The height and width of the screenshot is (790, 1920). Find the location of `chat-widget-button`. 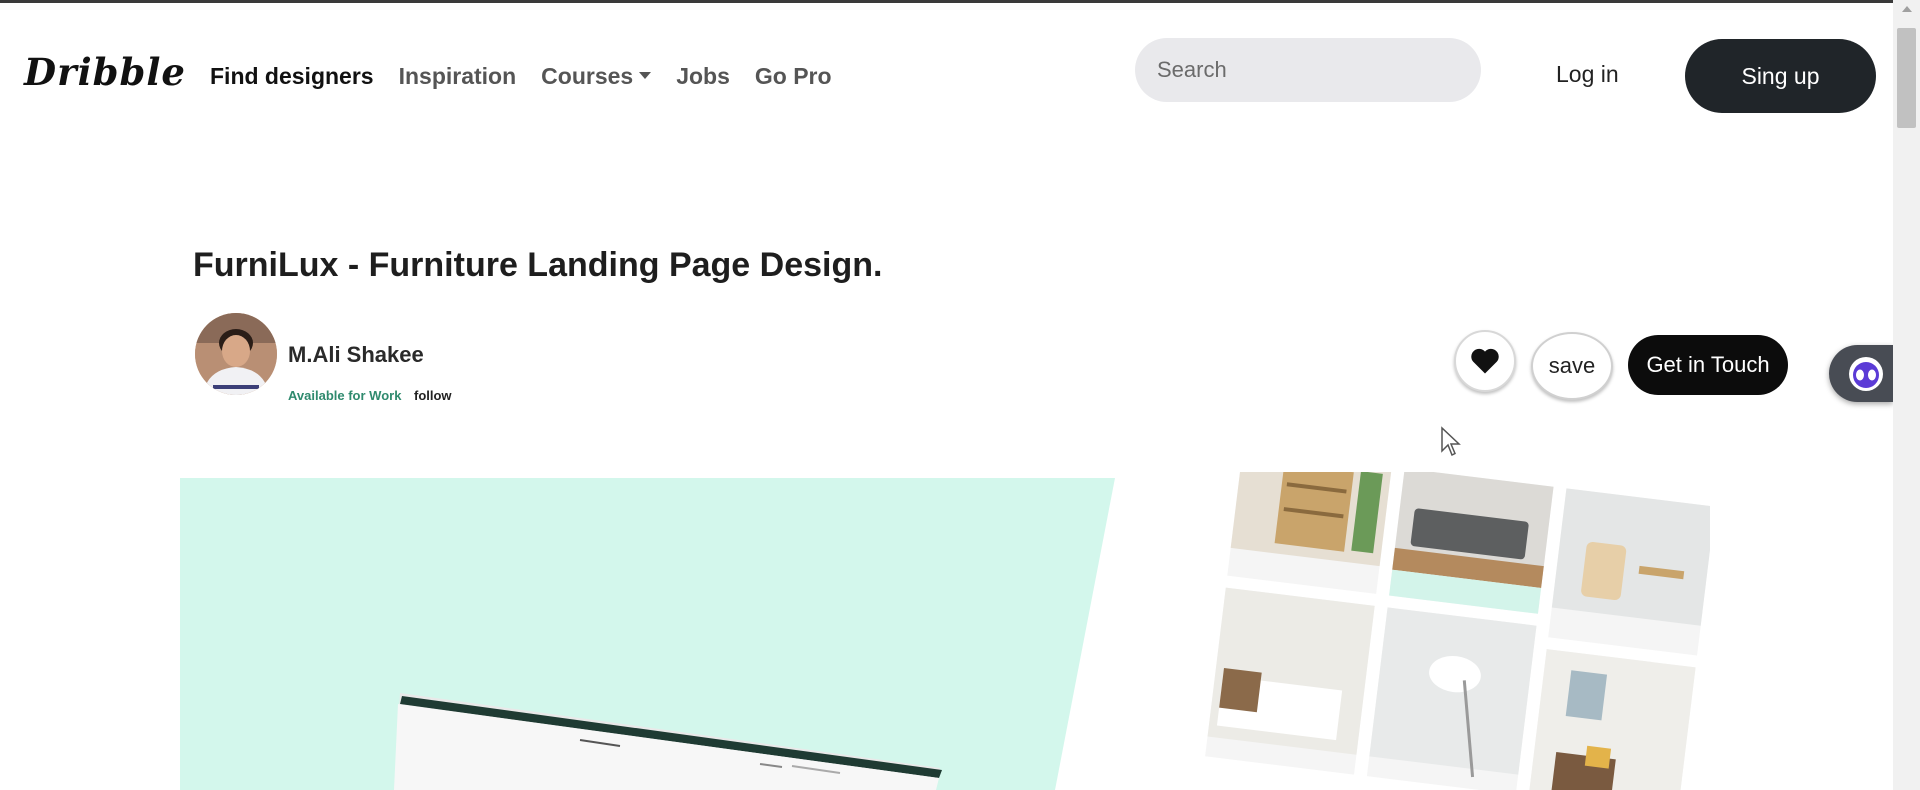

chat-widget-button is located at coordinates (1861, 373).